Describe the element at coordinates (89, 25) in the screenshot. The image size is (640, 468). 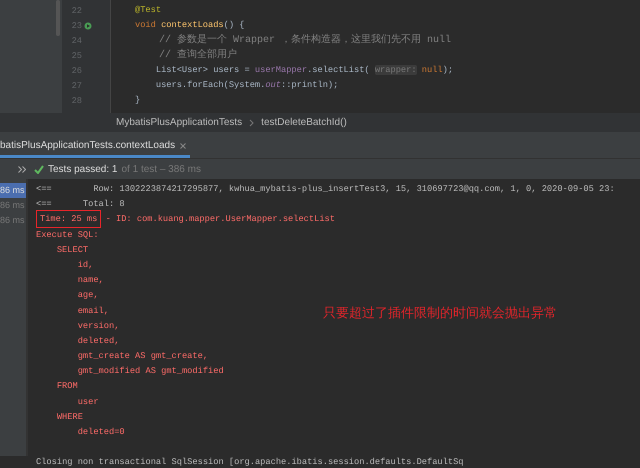
I see `run-icon` at that location.